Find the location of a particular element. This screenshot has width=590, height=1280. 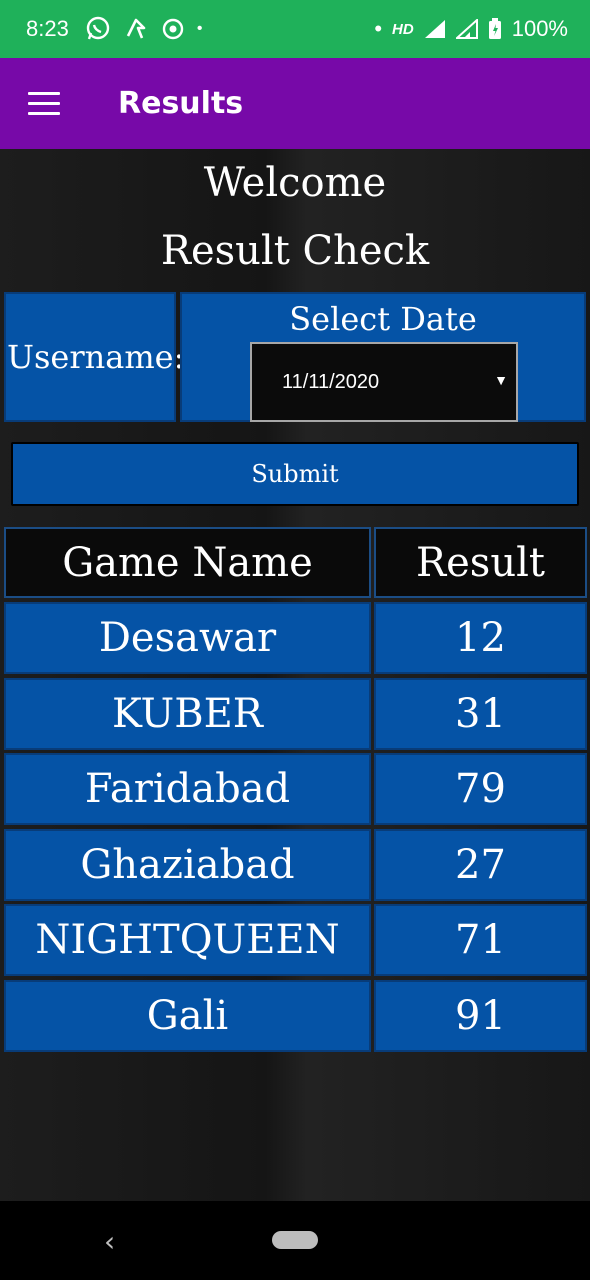

back-icon: ‹ is located at coordinates (109, 1241).